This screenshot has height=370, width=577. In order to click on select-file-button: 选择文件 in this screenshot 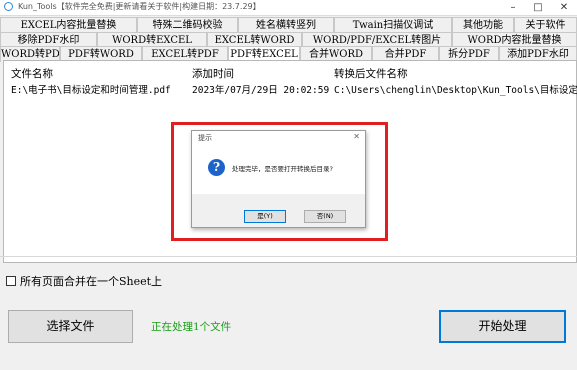, I will do `click(70, 326)`.